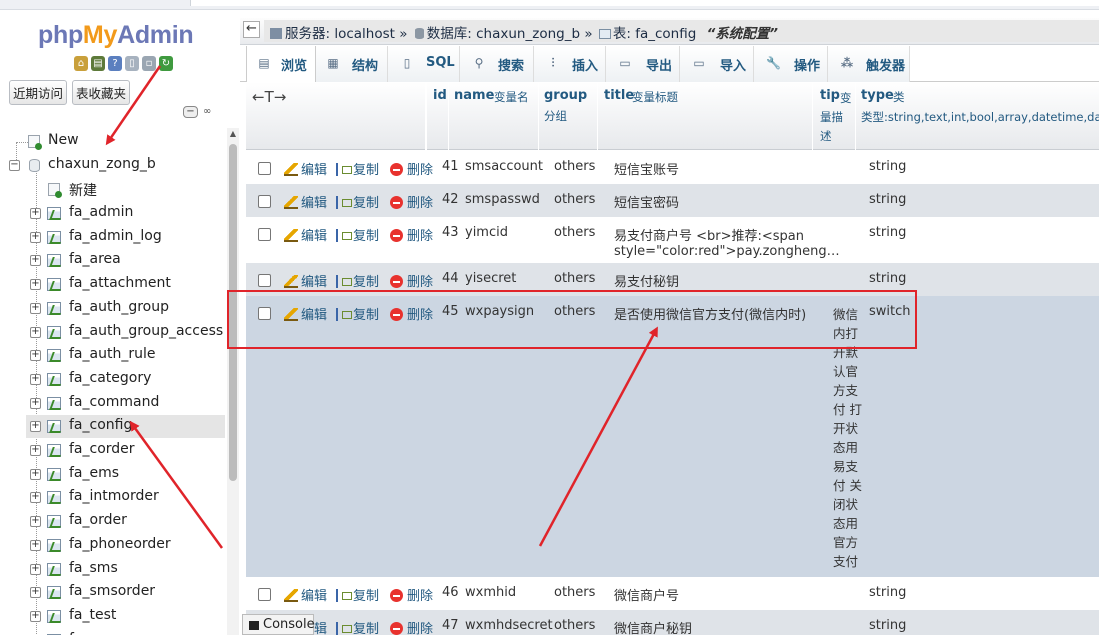 The height and width of the screenshot is (635, 1099). I want to click on tree-table-fa_sms: + fa_sms, so click(113, 569).